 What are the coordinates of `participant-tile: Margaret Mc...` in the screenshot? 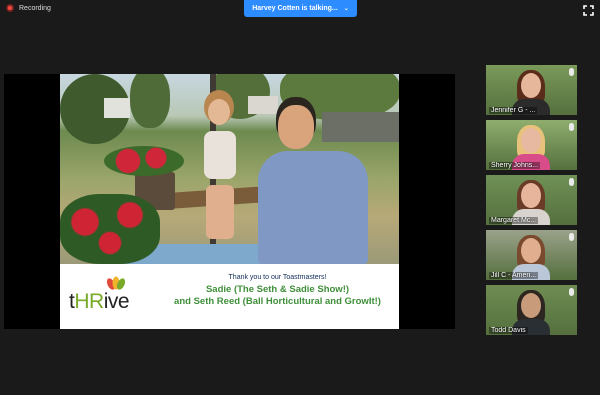 It's located at (531, 200).